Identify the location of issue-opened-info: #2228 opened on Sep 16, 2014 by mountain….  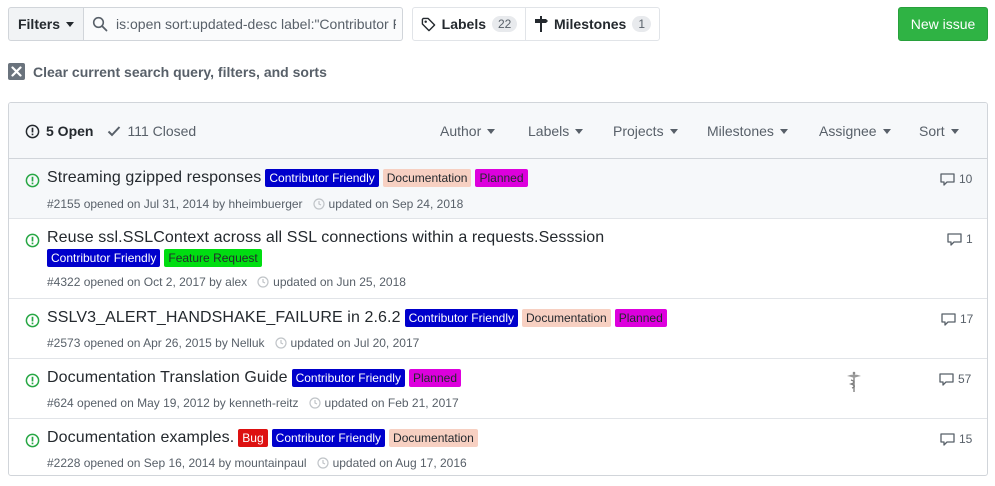
(177, 463).